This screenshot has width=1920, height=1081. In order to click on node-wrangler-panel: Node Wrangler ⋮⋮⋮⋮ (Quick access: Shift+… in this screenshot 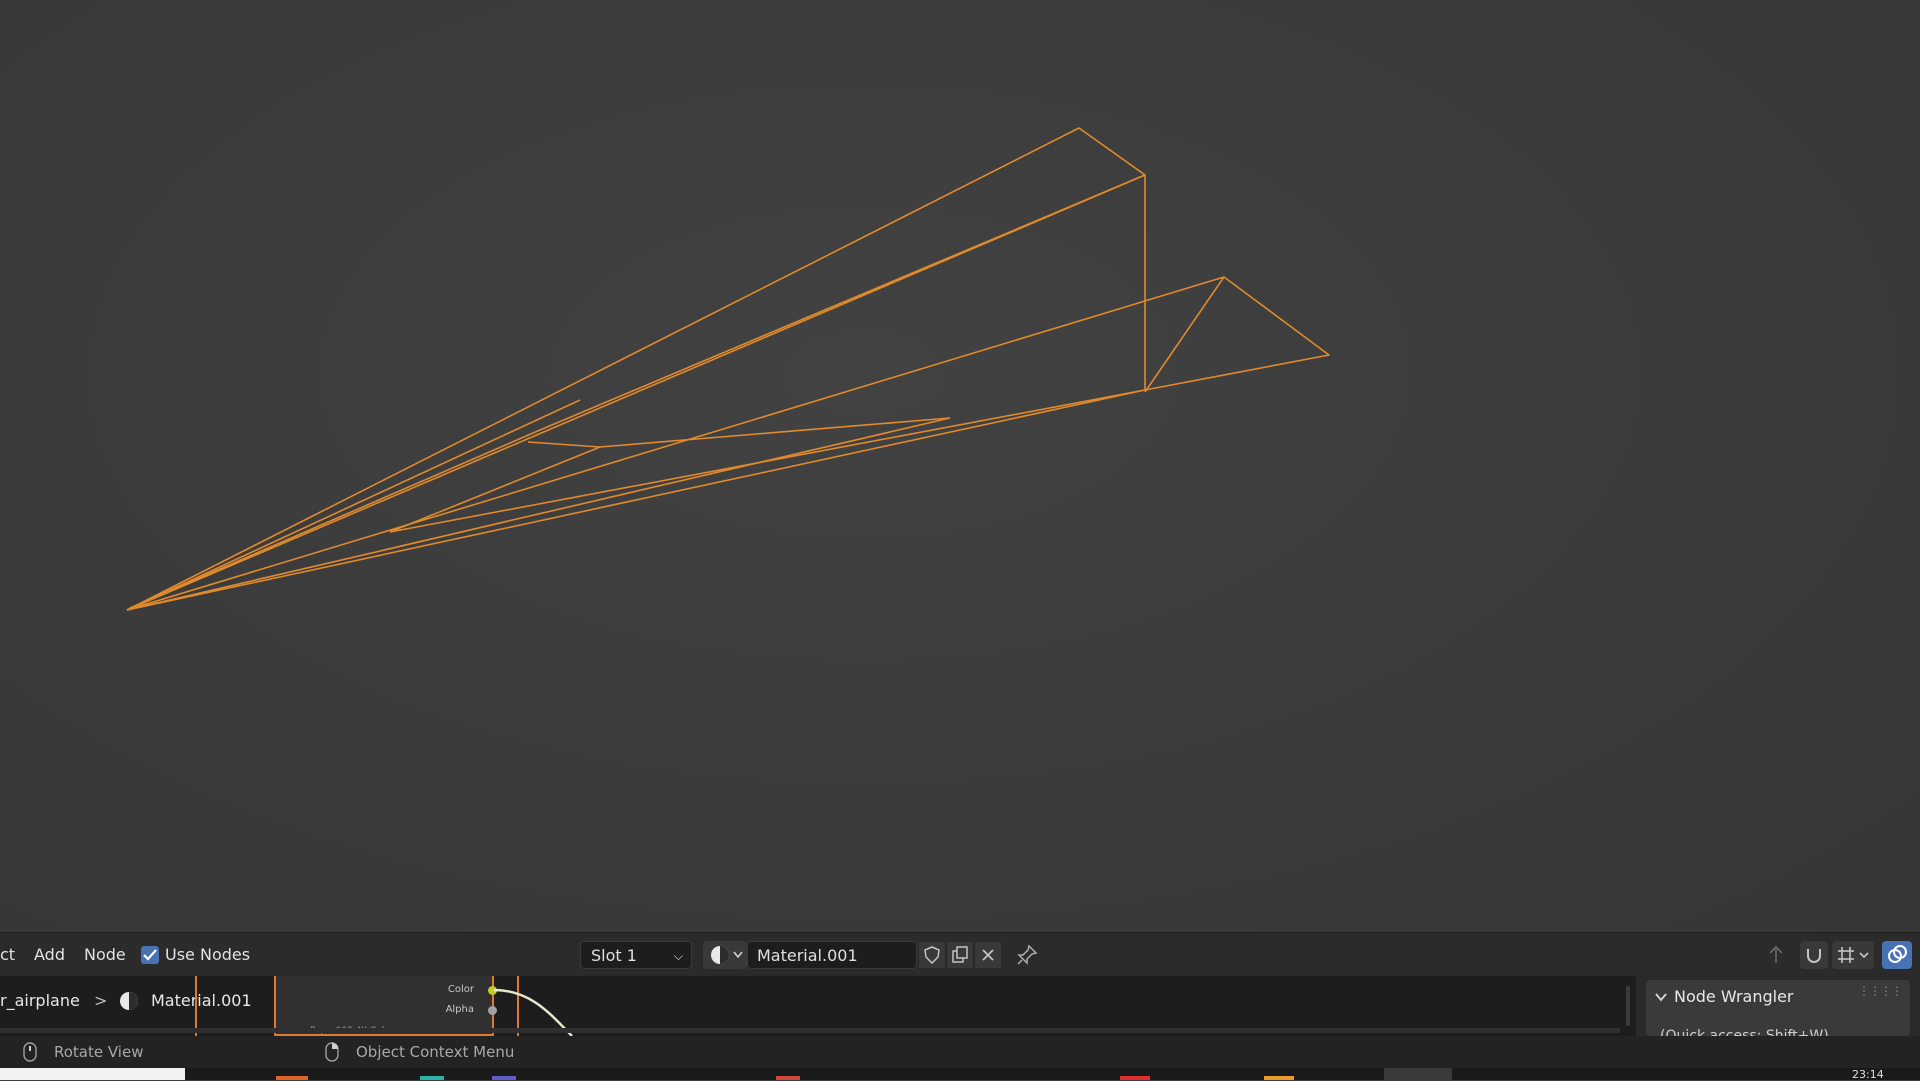, I will do `click(1778, 1012)`.